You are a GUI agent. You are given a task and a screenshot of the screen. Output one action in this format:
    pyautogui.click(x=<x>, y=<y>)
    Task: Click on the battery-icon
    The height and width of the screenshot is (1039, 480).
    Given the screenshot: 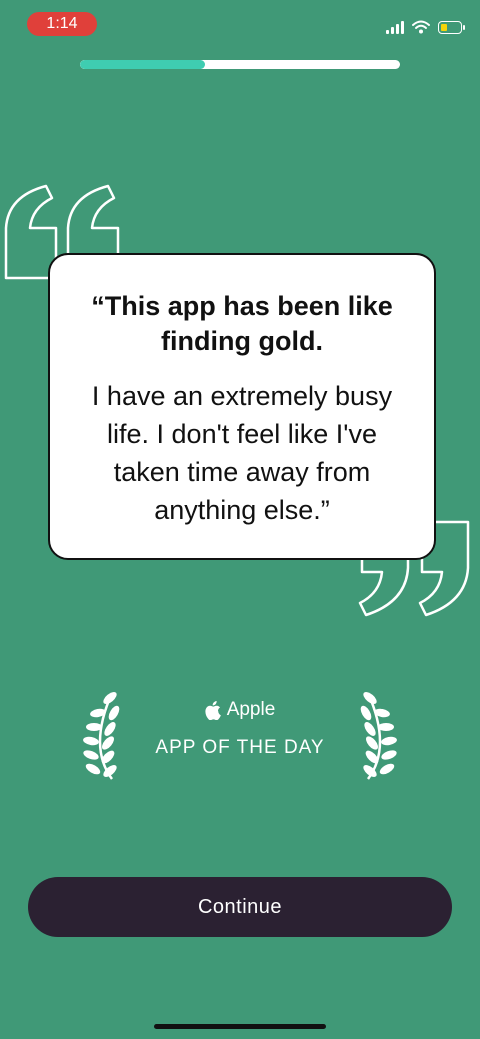 What is the action you would take?
    pyautogui.click(x=451, y=27)
    